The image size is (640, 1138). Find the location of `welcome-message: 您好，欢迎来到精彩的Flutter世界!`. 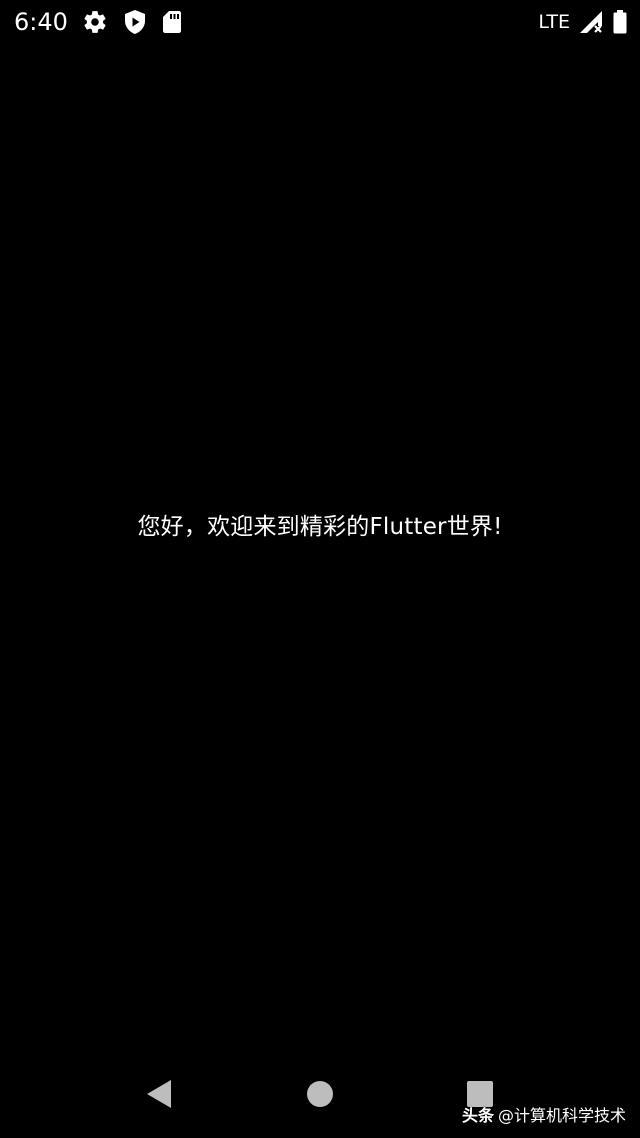

welcome-message: 您好，欢迎来到精彩的Flutter世界! is located at coordinates (320, 527).